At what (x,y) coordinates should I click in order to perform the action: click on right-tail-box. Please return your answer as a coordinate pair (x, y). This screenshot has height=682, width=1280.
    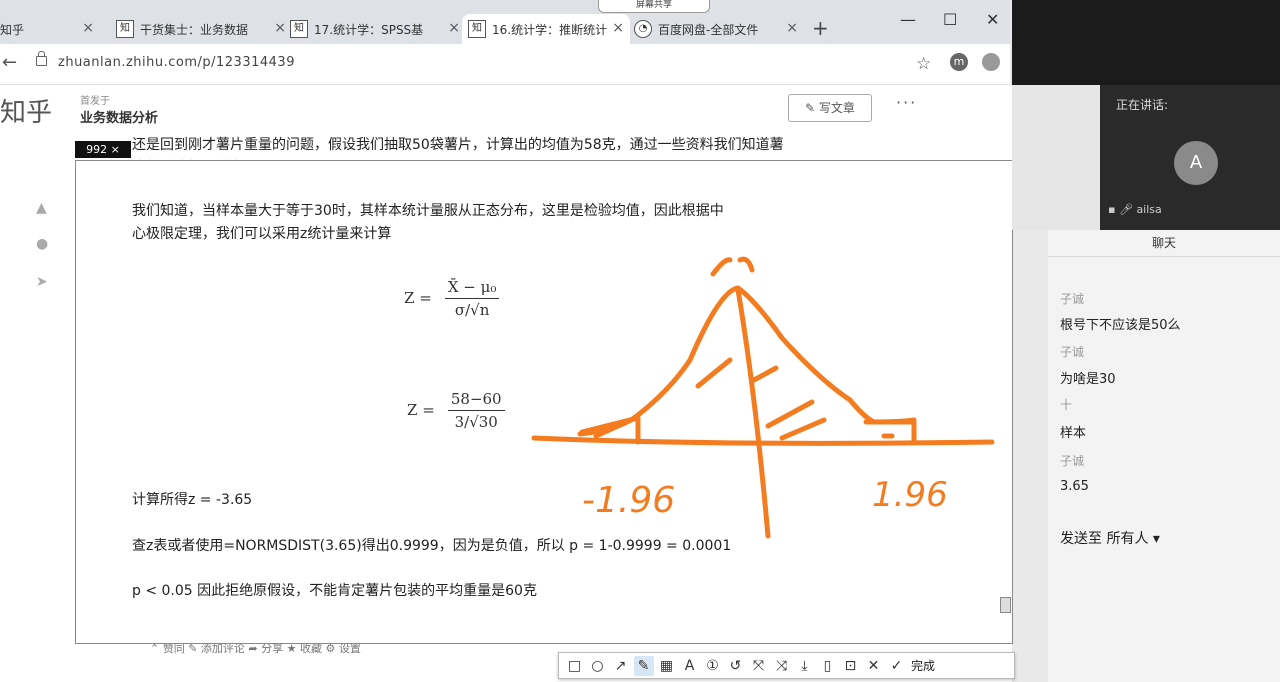
    Looking at the image, I should click on (890, 432).